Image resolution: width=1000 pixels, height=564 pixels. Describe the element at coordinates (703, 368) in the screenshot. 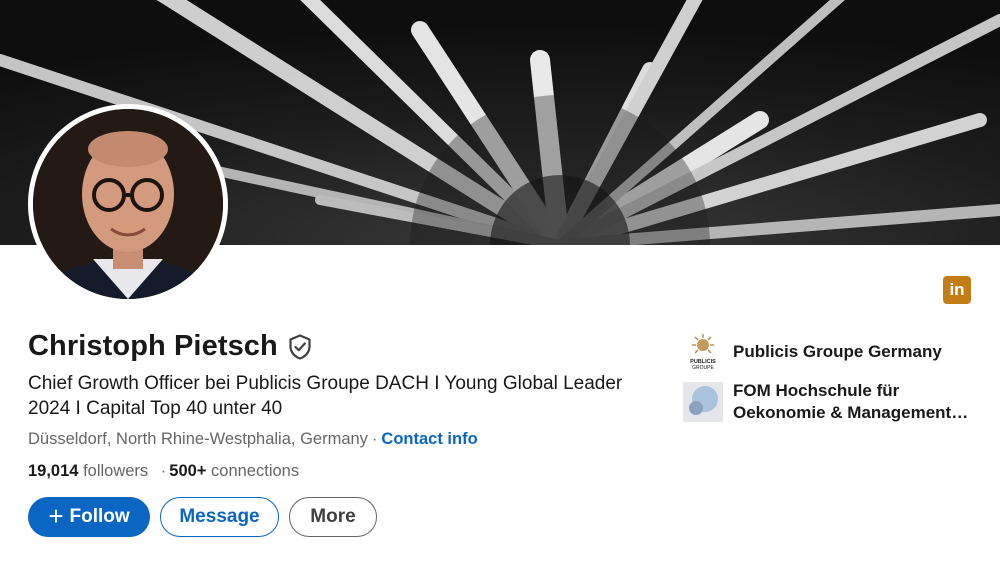

I see `svg-text: GROUPE` at that location.